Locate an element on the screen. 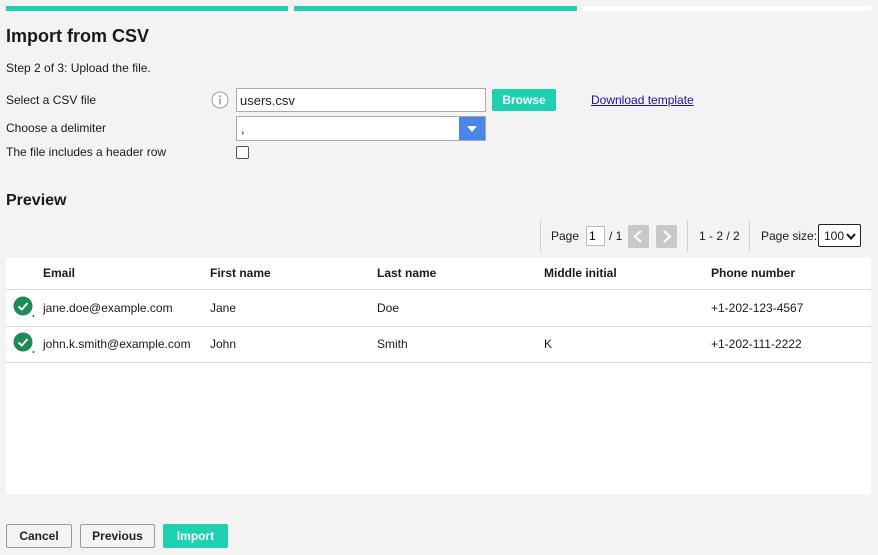 The image size is (878, 555). delimiter-value: , is located at coordinates (243, 128).